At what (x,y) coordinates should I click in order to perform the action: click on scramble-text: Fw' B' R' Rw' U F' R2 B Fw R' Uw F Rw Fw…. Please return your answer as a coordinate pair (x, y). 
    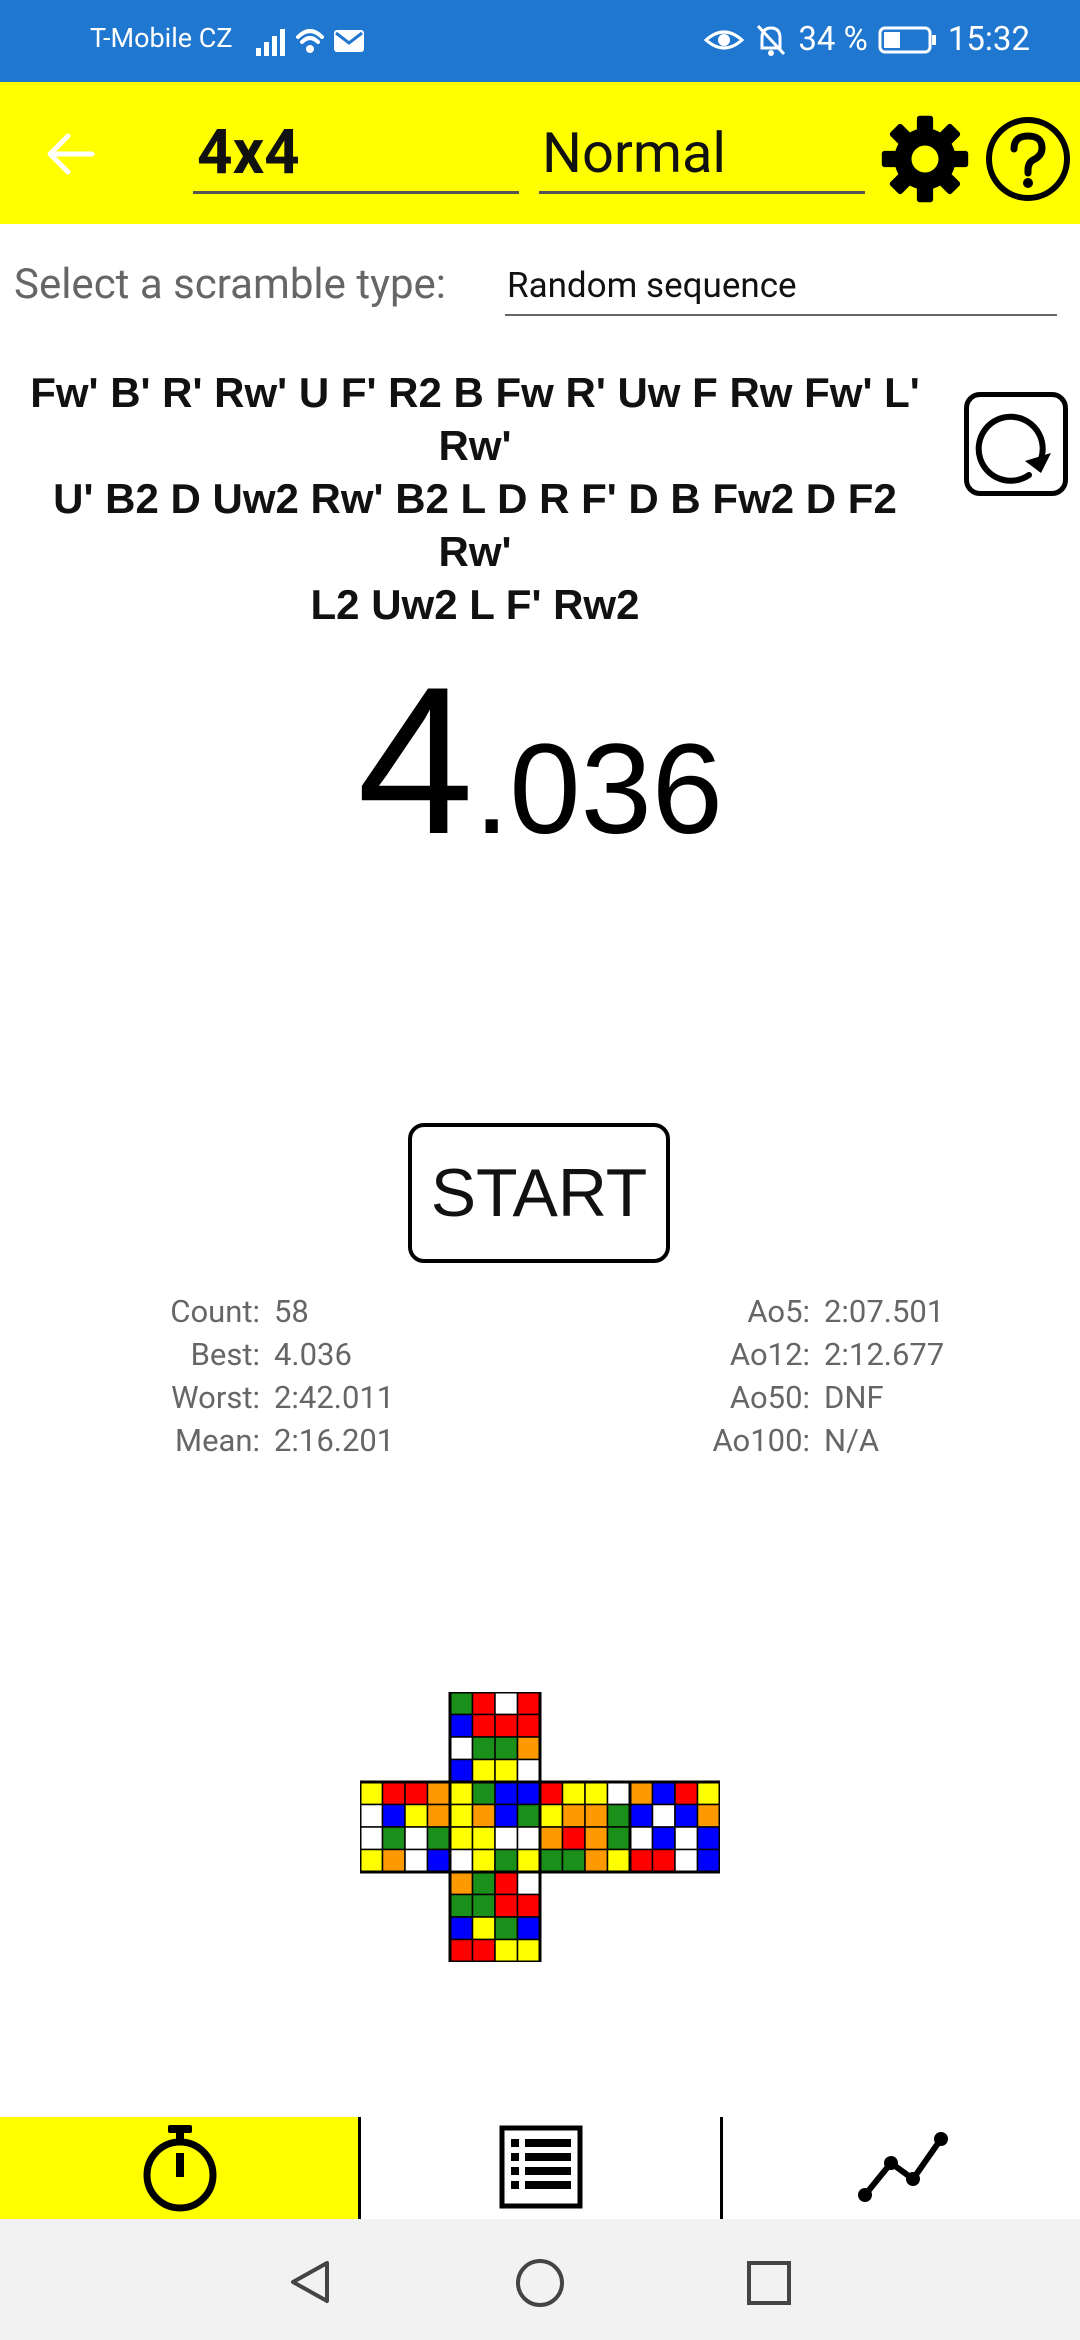
    Looking at the image, I should click on (475, 498).